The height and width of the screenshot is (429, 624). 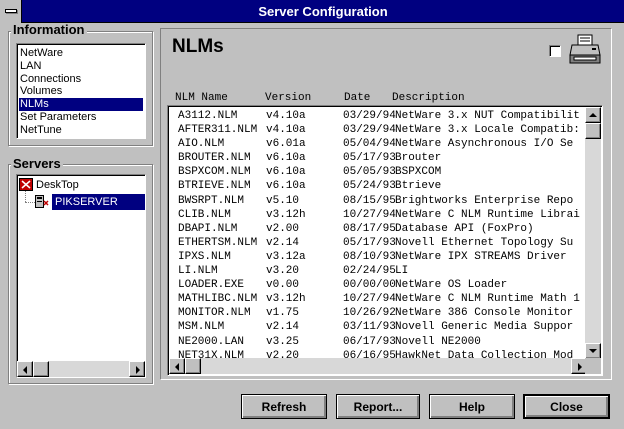 What do you see at coordinates (218, 299) in the screenshot?
I see `nlm-cell-name: MATHLIBC.NLM` at bounding box center [218, 299].